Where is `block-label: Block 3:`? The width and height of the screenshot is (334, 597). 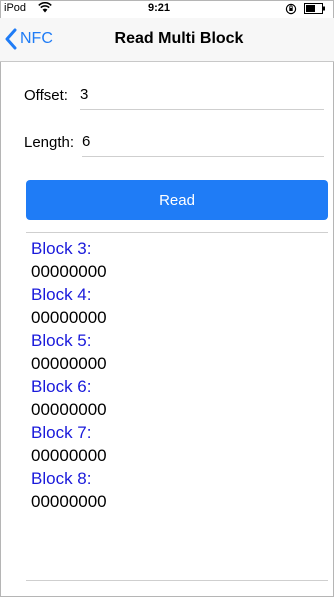
block-label: Block 3: is located at coordinates (61, 248).